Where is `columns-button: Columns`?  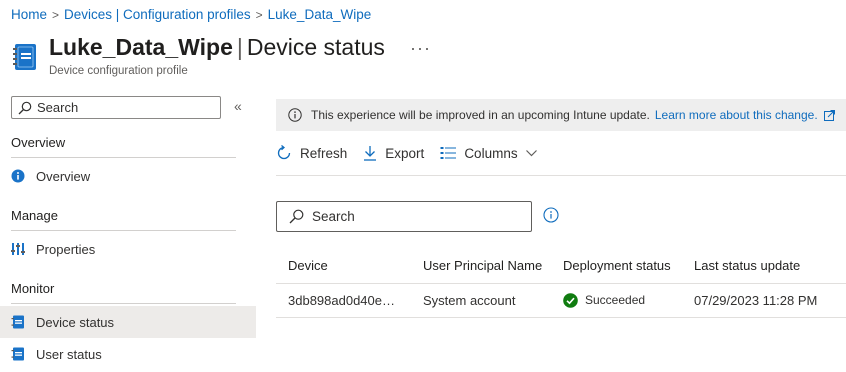
columns-button: Columns is located at coordinates (488, 153).